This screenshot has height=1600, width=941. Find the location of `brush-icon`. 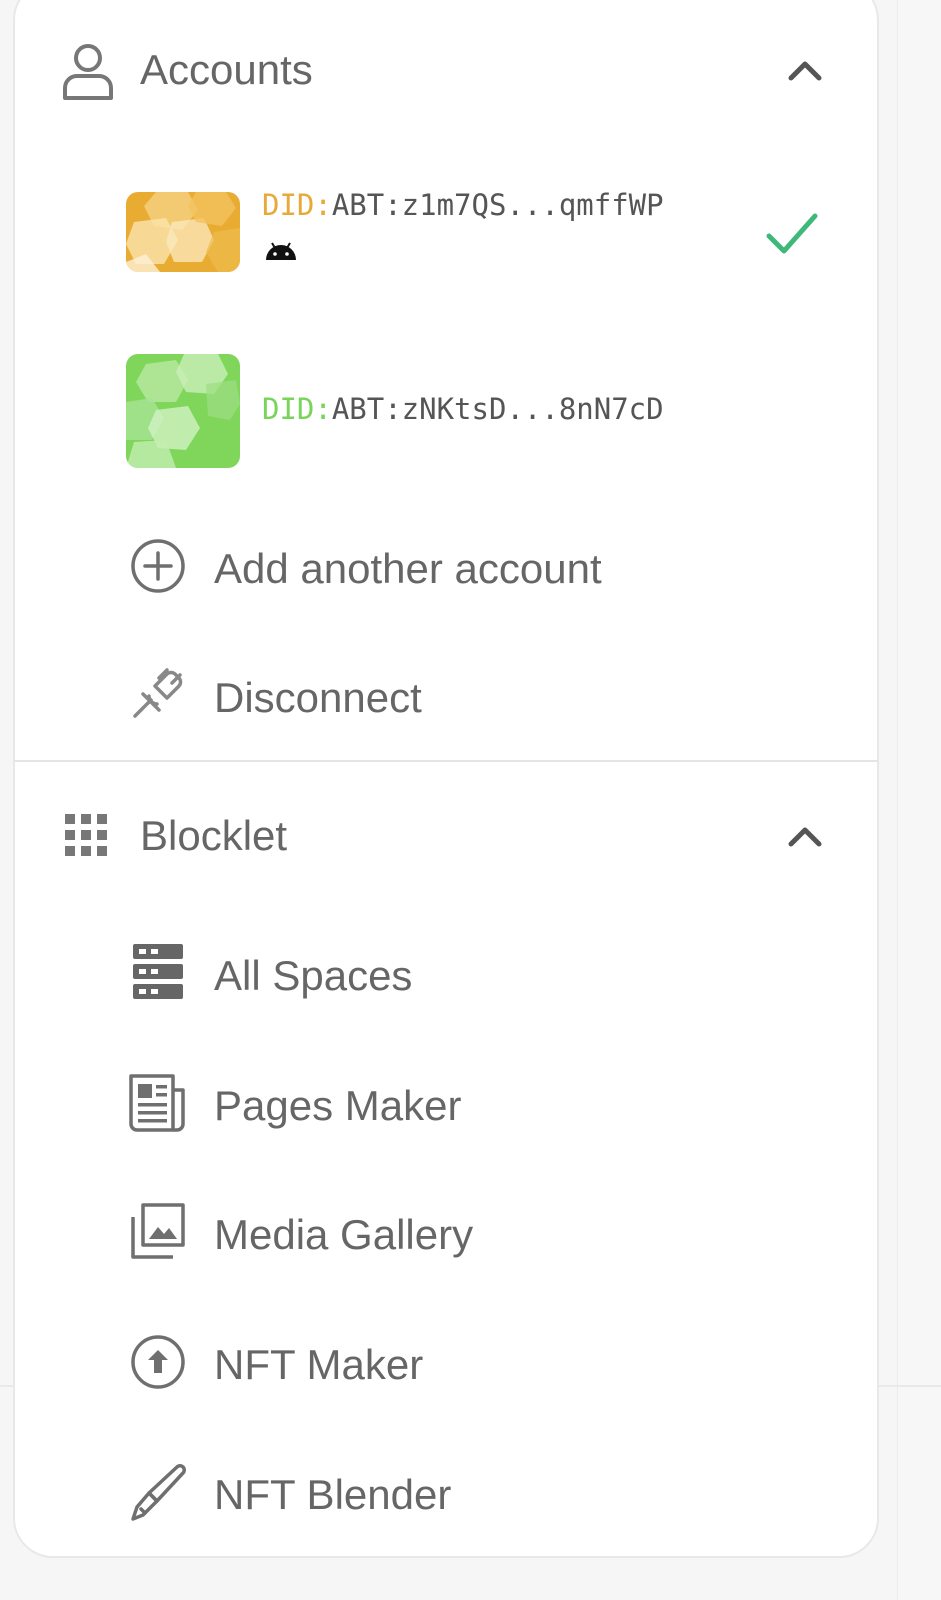

brush-icon is located at coordinates (158, 1492).